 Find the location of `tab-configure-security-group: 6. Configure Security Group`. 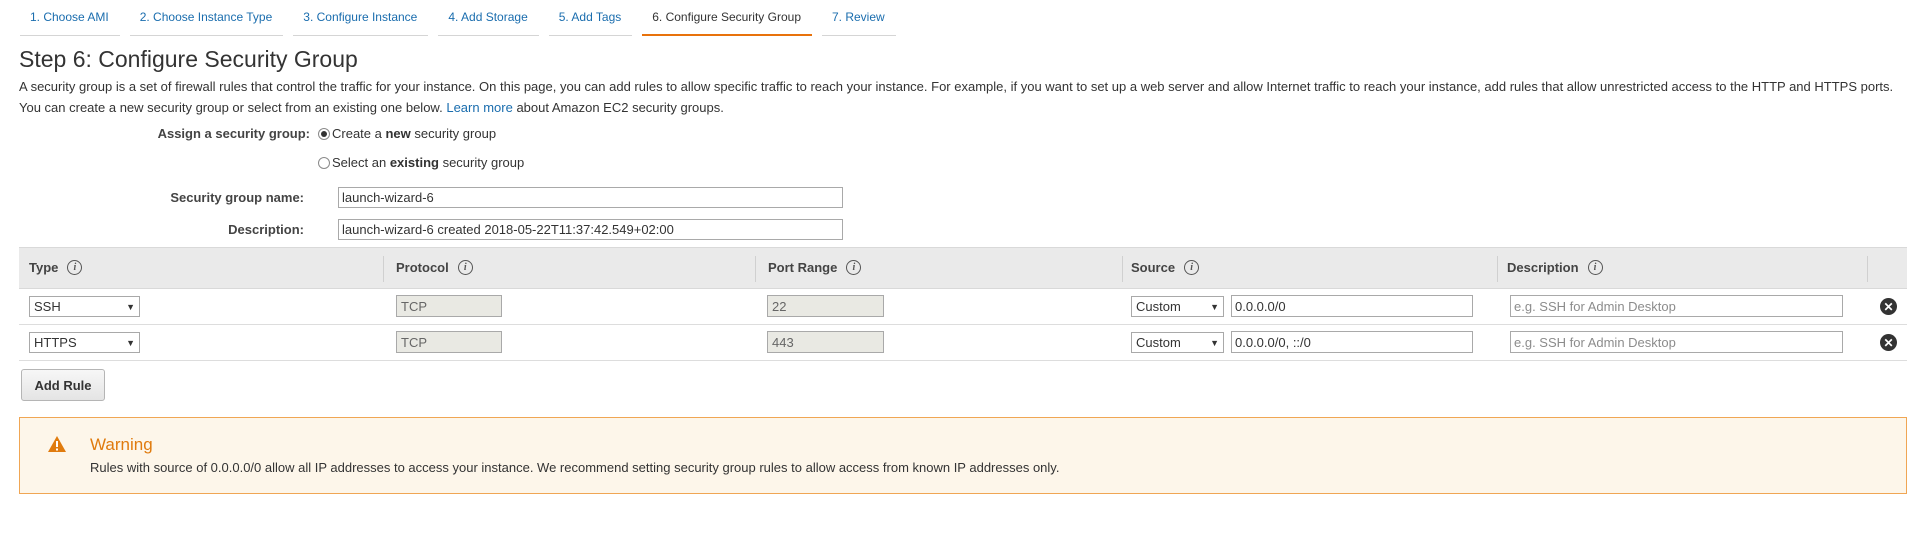

tab-configure-security-group: 6. Configure Security Group is located at coordinates (727, 18).